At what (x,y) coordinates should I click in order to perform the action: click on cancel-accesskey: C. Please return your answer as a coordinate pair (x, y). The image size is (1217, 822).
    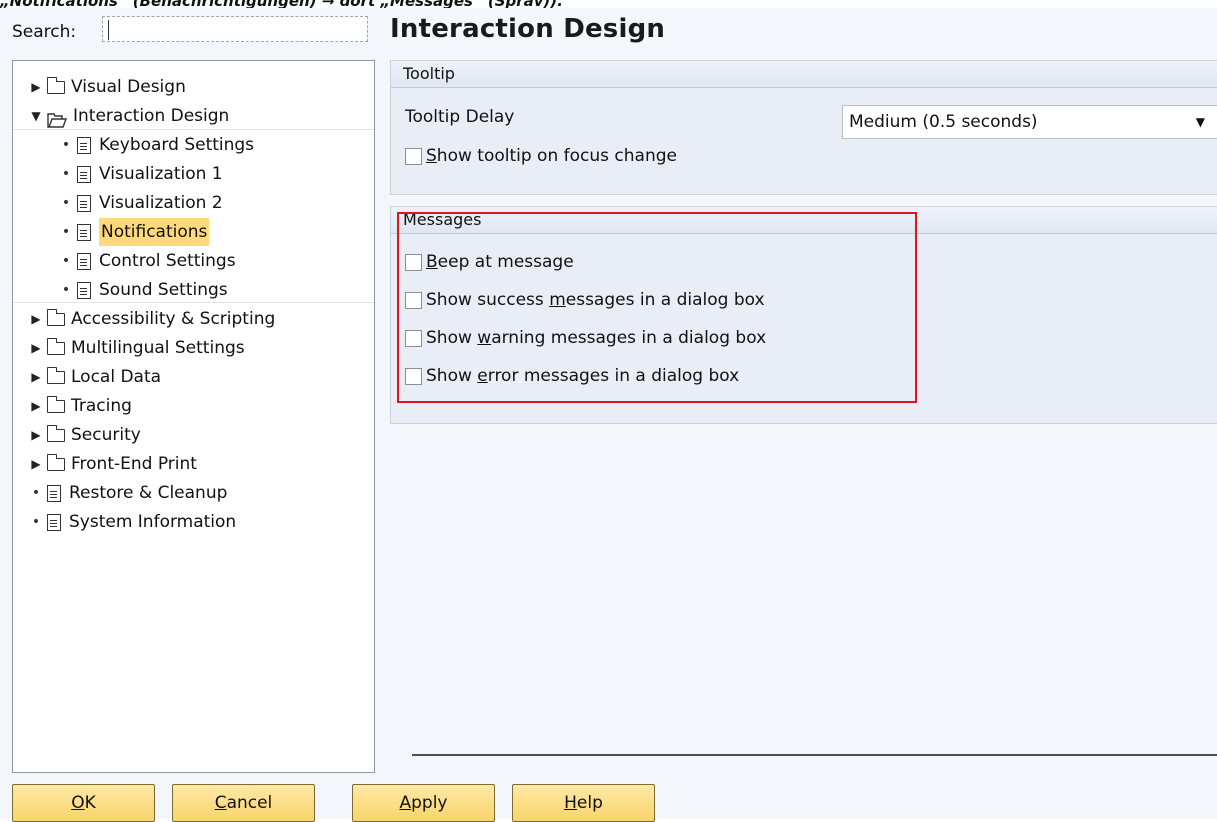
    Looking at the image, I should click on (220, 803).